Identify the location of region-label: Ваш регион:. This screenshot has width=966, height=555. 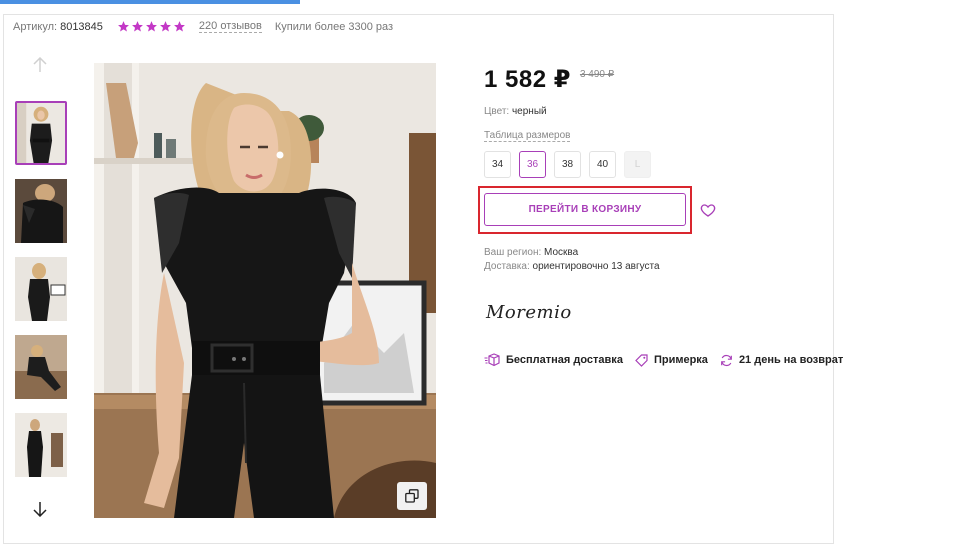
(513, 252).